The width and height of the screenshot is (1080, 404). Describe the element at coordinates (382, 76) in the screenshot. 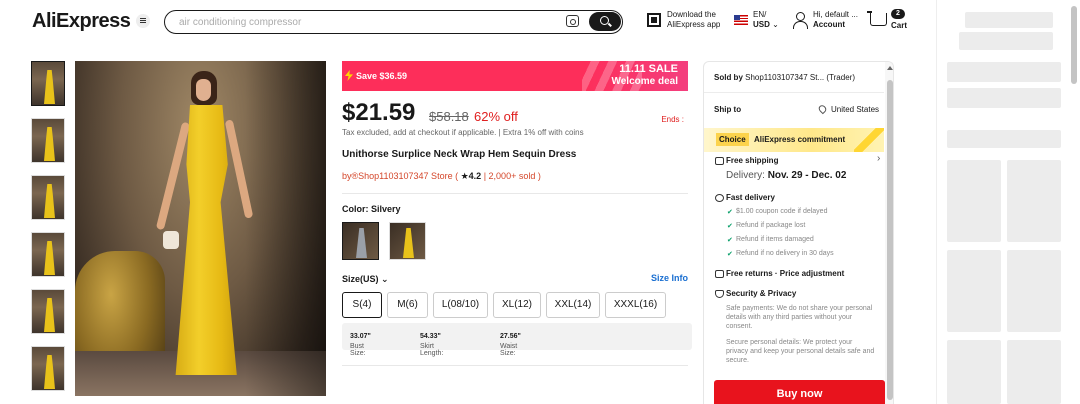

I see `save-amount: Save $36.59` at that location.